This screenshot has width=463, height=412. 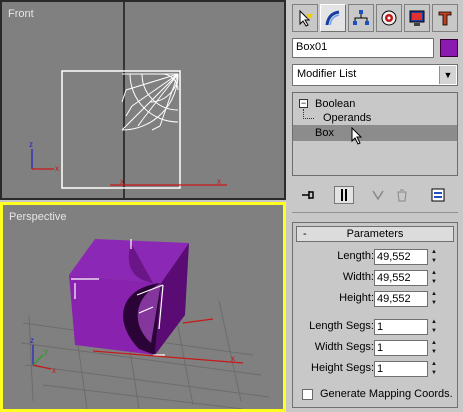 I want to click on length-label: Length:, so click(x=355, y=256).